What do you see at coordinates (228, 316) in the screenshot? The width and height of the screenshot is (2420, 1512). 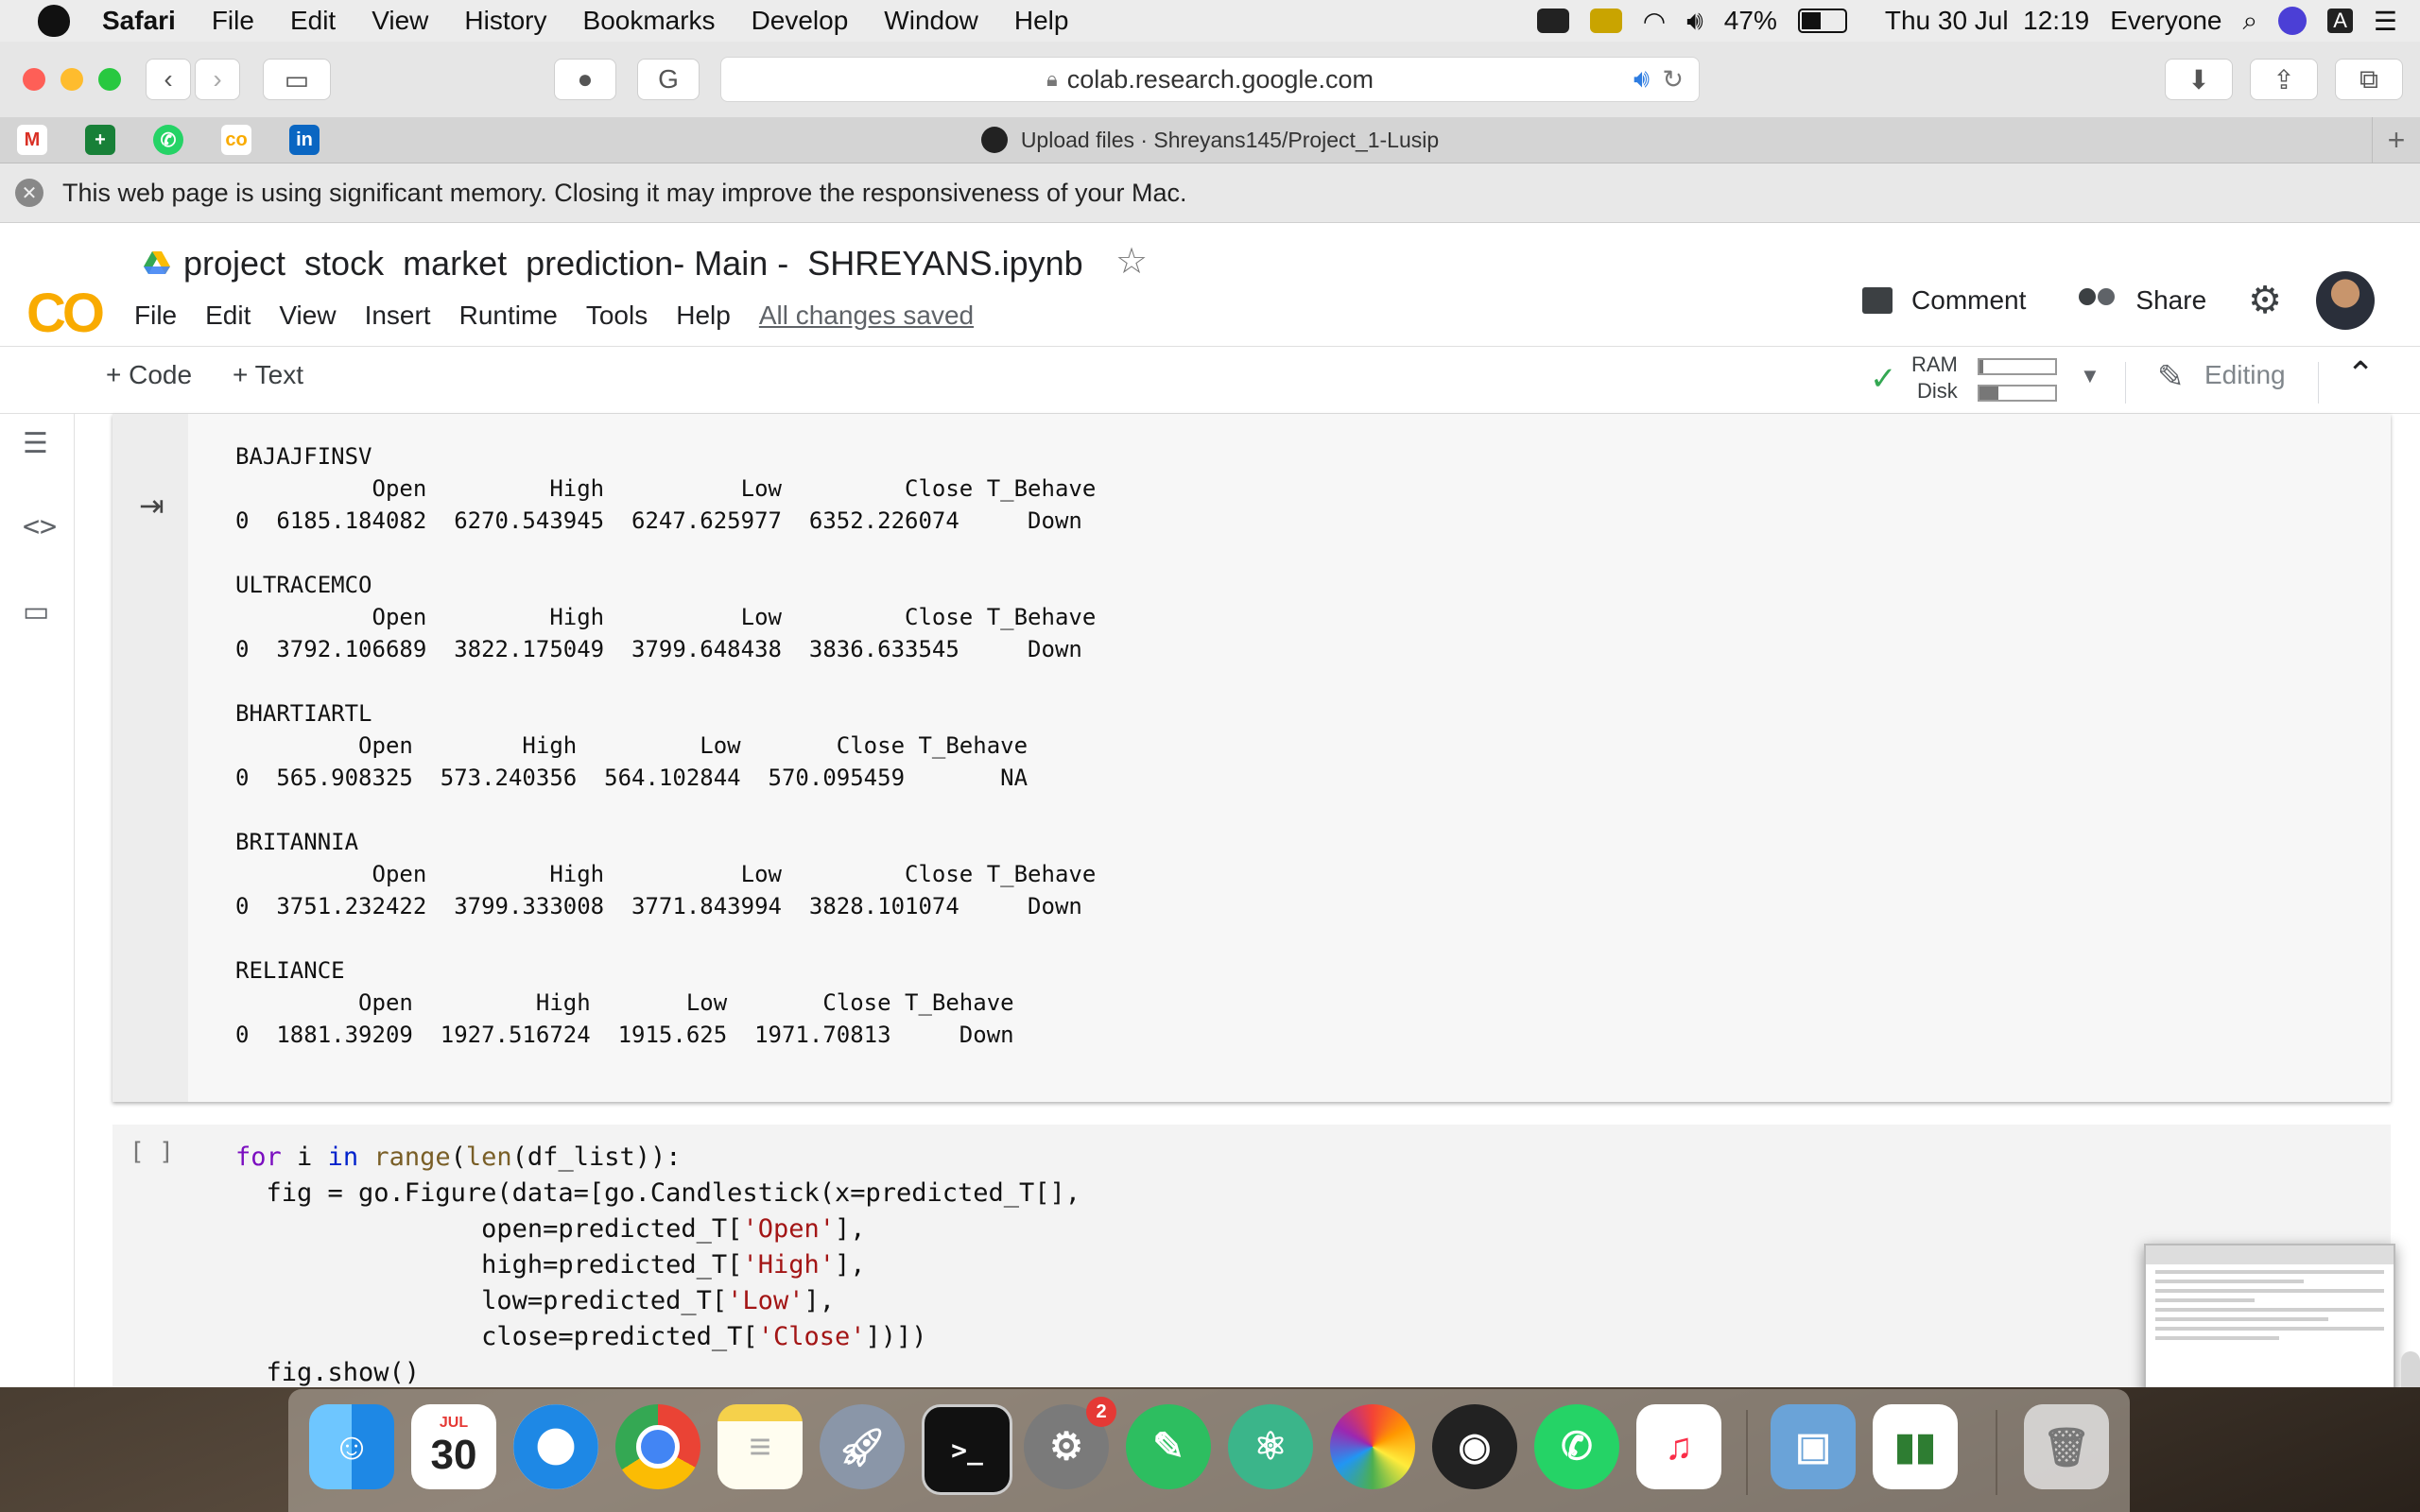 I see `colab-menu-edit: Edit` at bounding box center [228, 316].